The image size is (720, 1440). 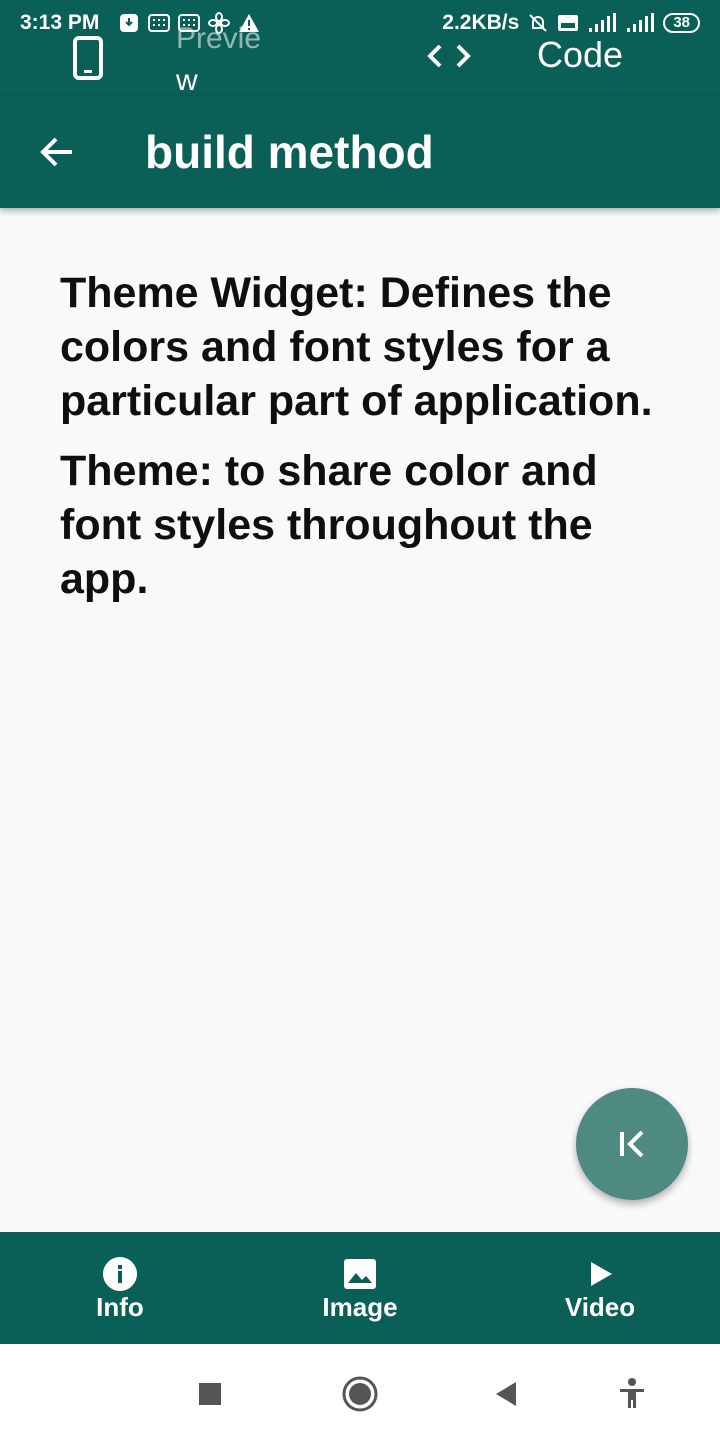 I want to click on nav-label-image: Image, so click(x=360, y=1307).